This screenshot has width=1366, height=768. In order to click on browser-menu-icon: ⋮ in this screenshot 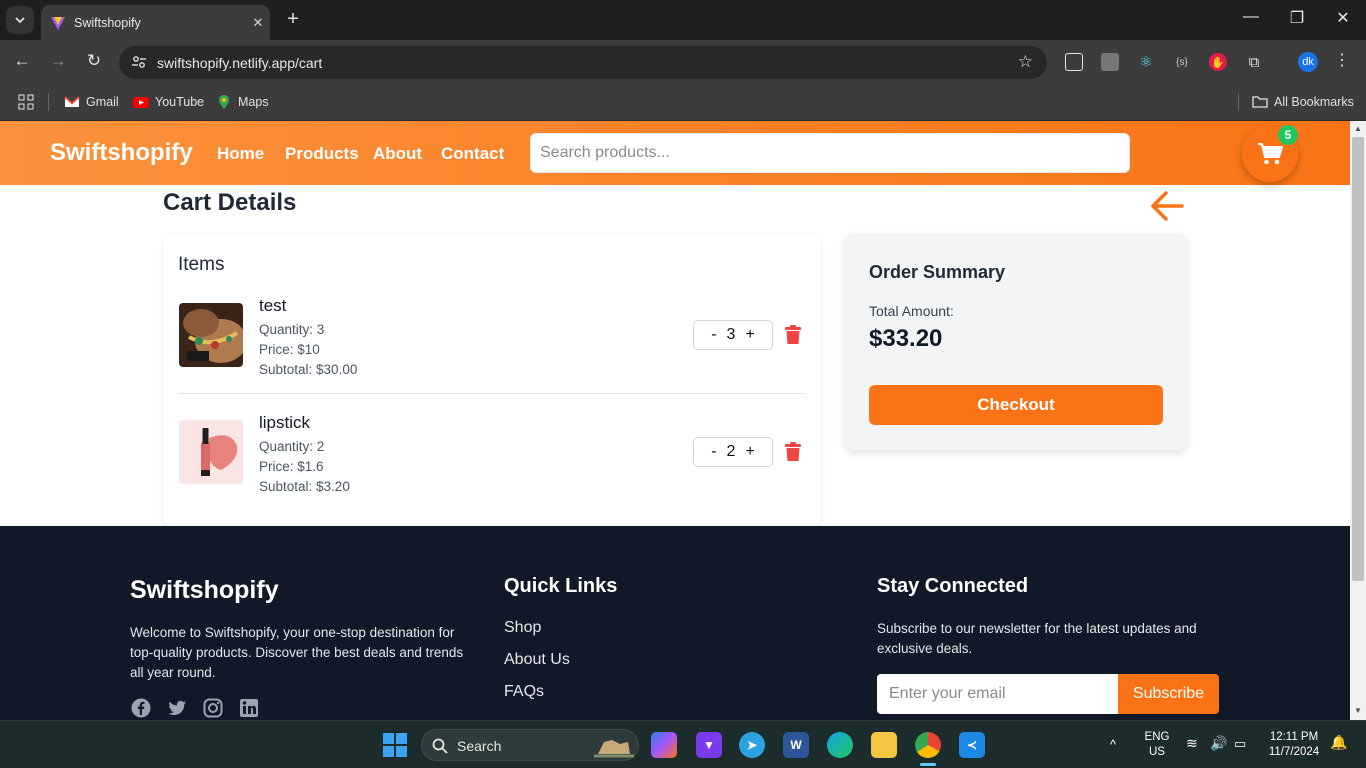, I will do `click(1342, 60)`.